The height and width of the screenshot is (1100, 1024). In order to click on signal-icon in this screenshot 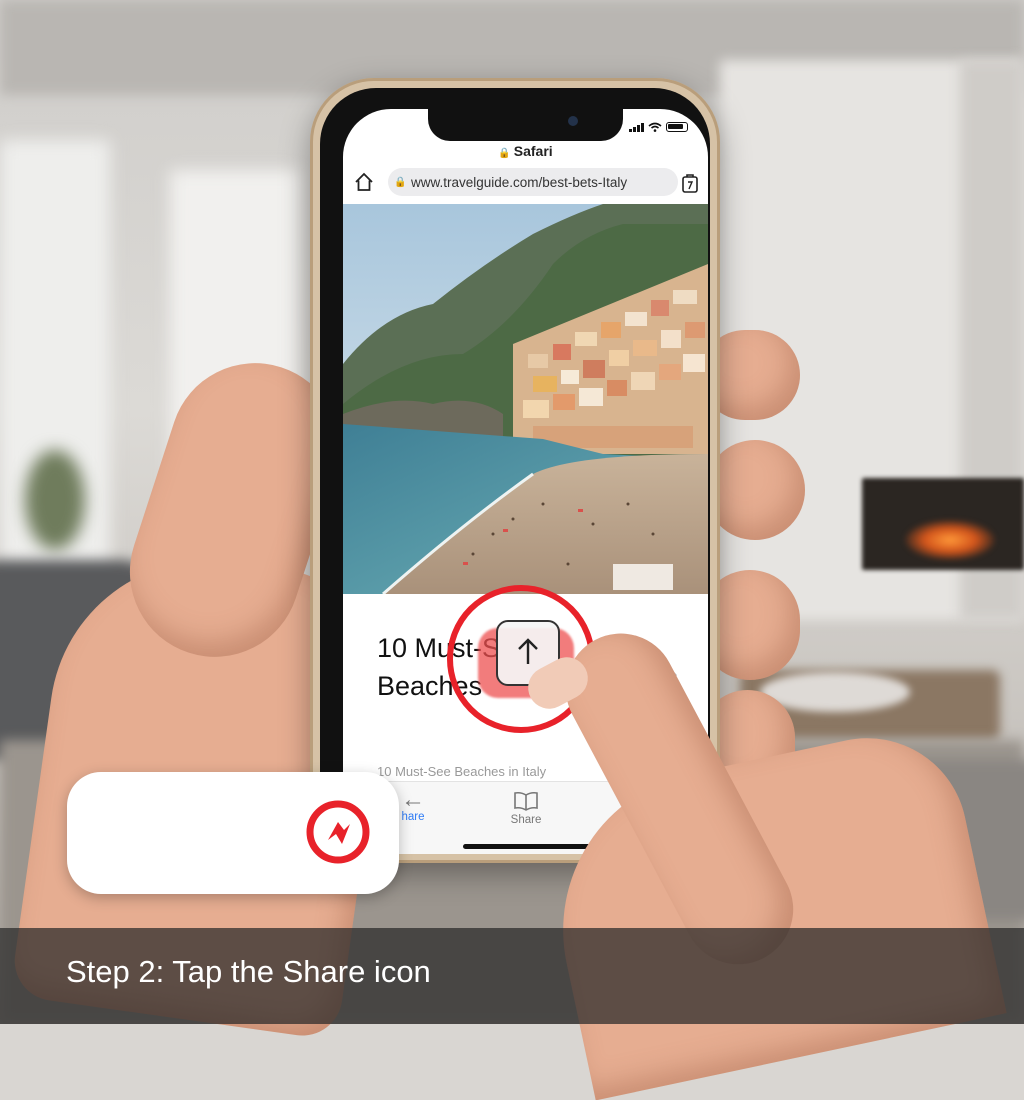, I will do `click(636, 127)`.